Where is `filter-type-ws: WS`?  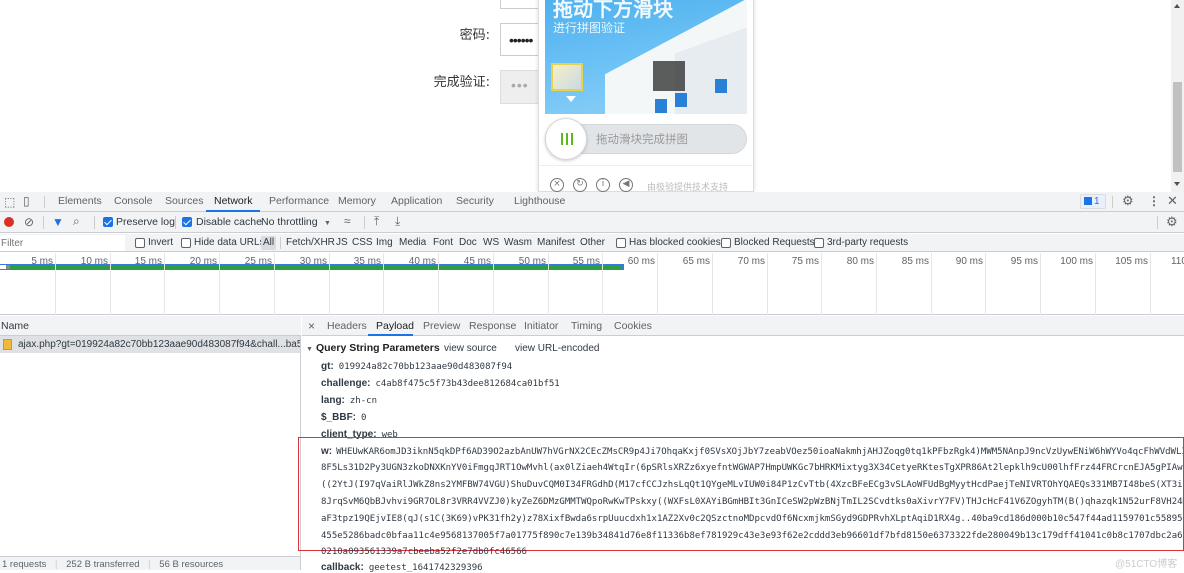
filter-type-ws: WS is located at coordinates (491, 242).